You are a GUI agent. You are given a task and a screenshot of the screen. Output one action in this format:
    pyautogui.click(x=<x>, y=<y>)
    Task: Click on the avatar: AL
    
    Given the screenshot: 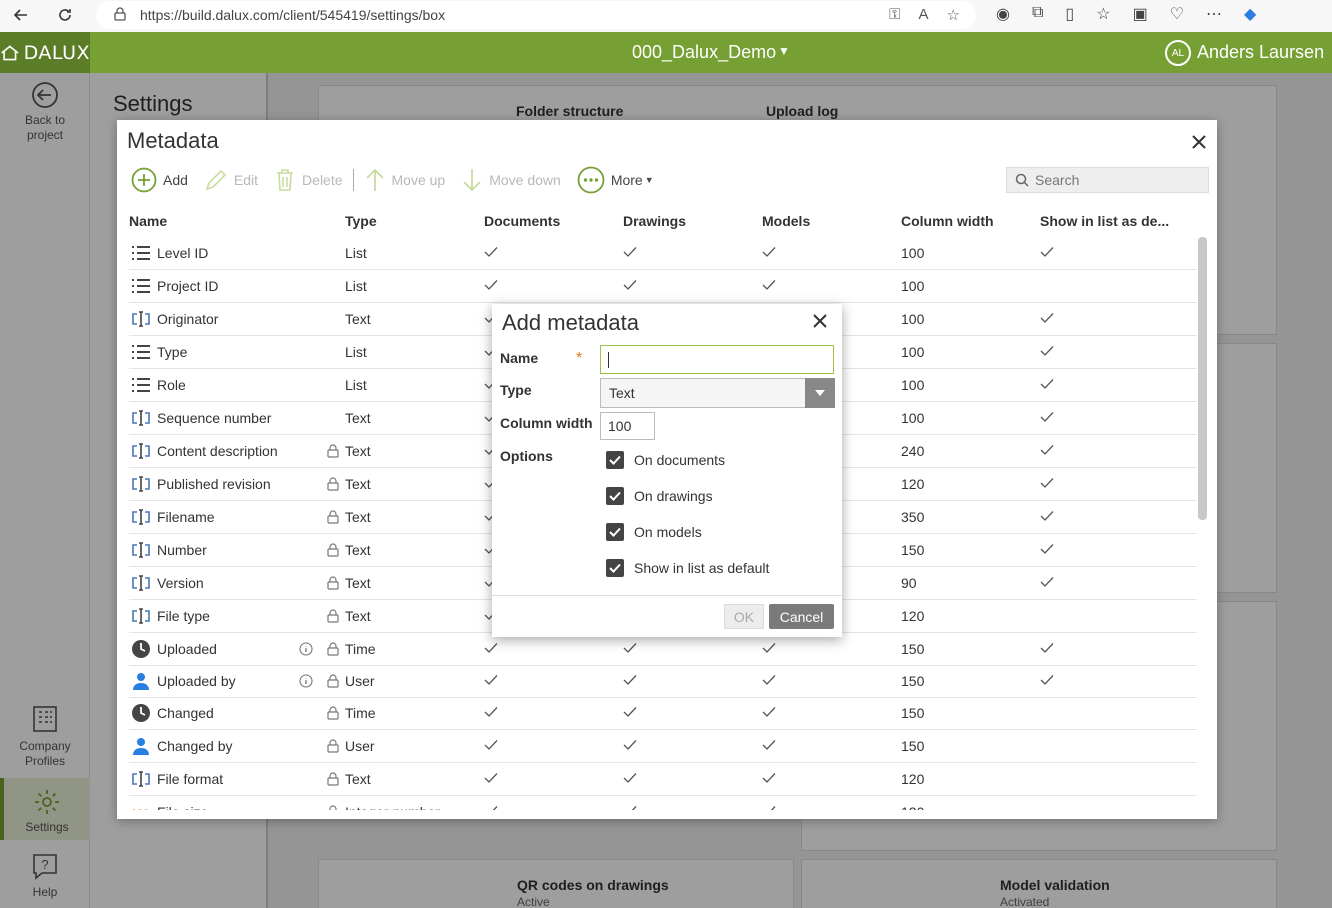 What is the action you would take?
    pyautogui.click(x=1178, y=53)
    